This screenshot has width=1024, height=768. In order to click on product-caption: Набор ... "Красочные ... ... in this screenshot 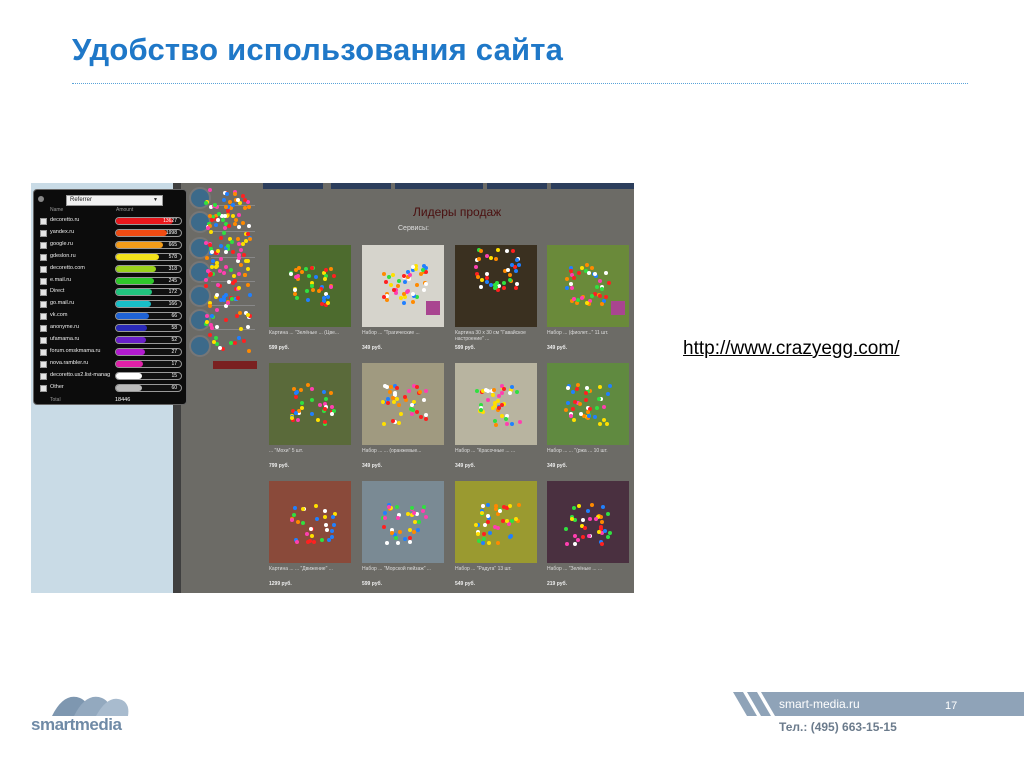, I will do `click(497, 451)`.